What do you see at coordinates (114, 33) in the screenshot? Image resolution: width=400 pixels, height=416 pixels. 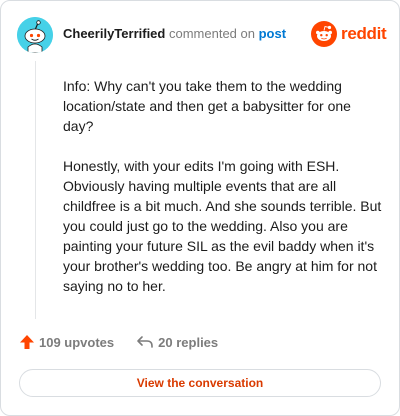 I see `username: CheerilyTerrified` at bounding box center [114, 33].